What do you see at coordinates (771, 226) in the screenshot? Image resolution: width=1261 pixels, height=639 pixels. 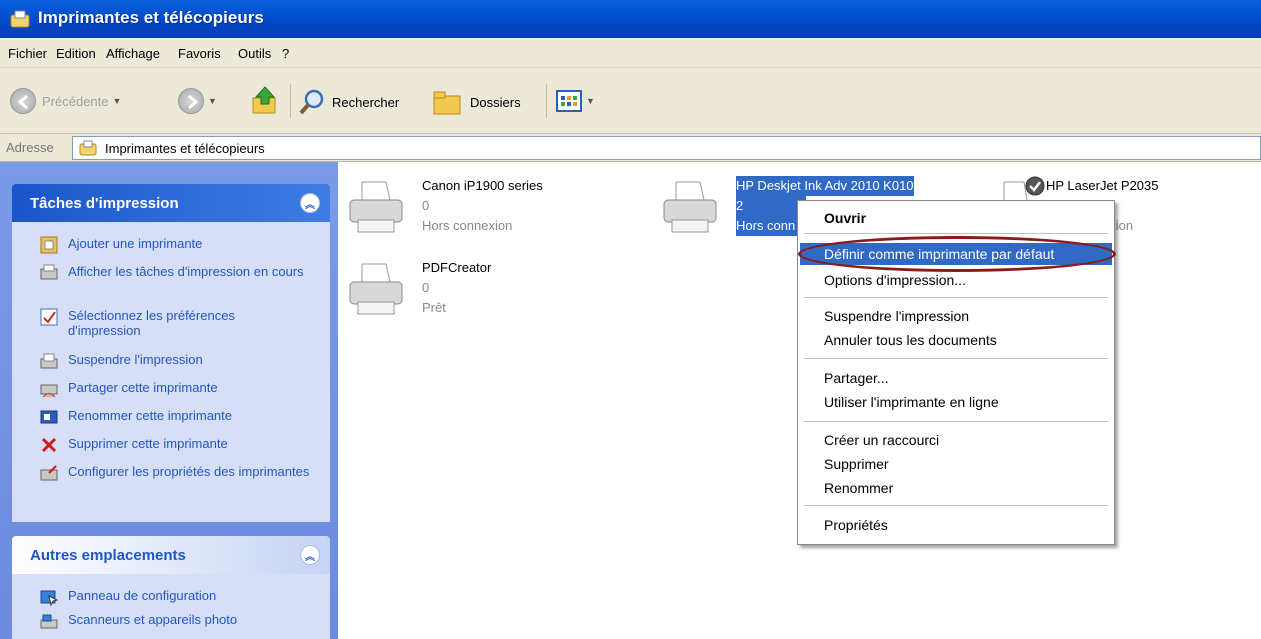 I see `printer-status: Hors conn` at bounding box center [771, 226].